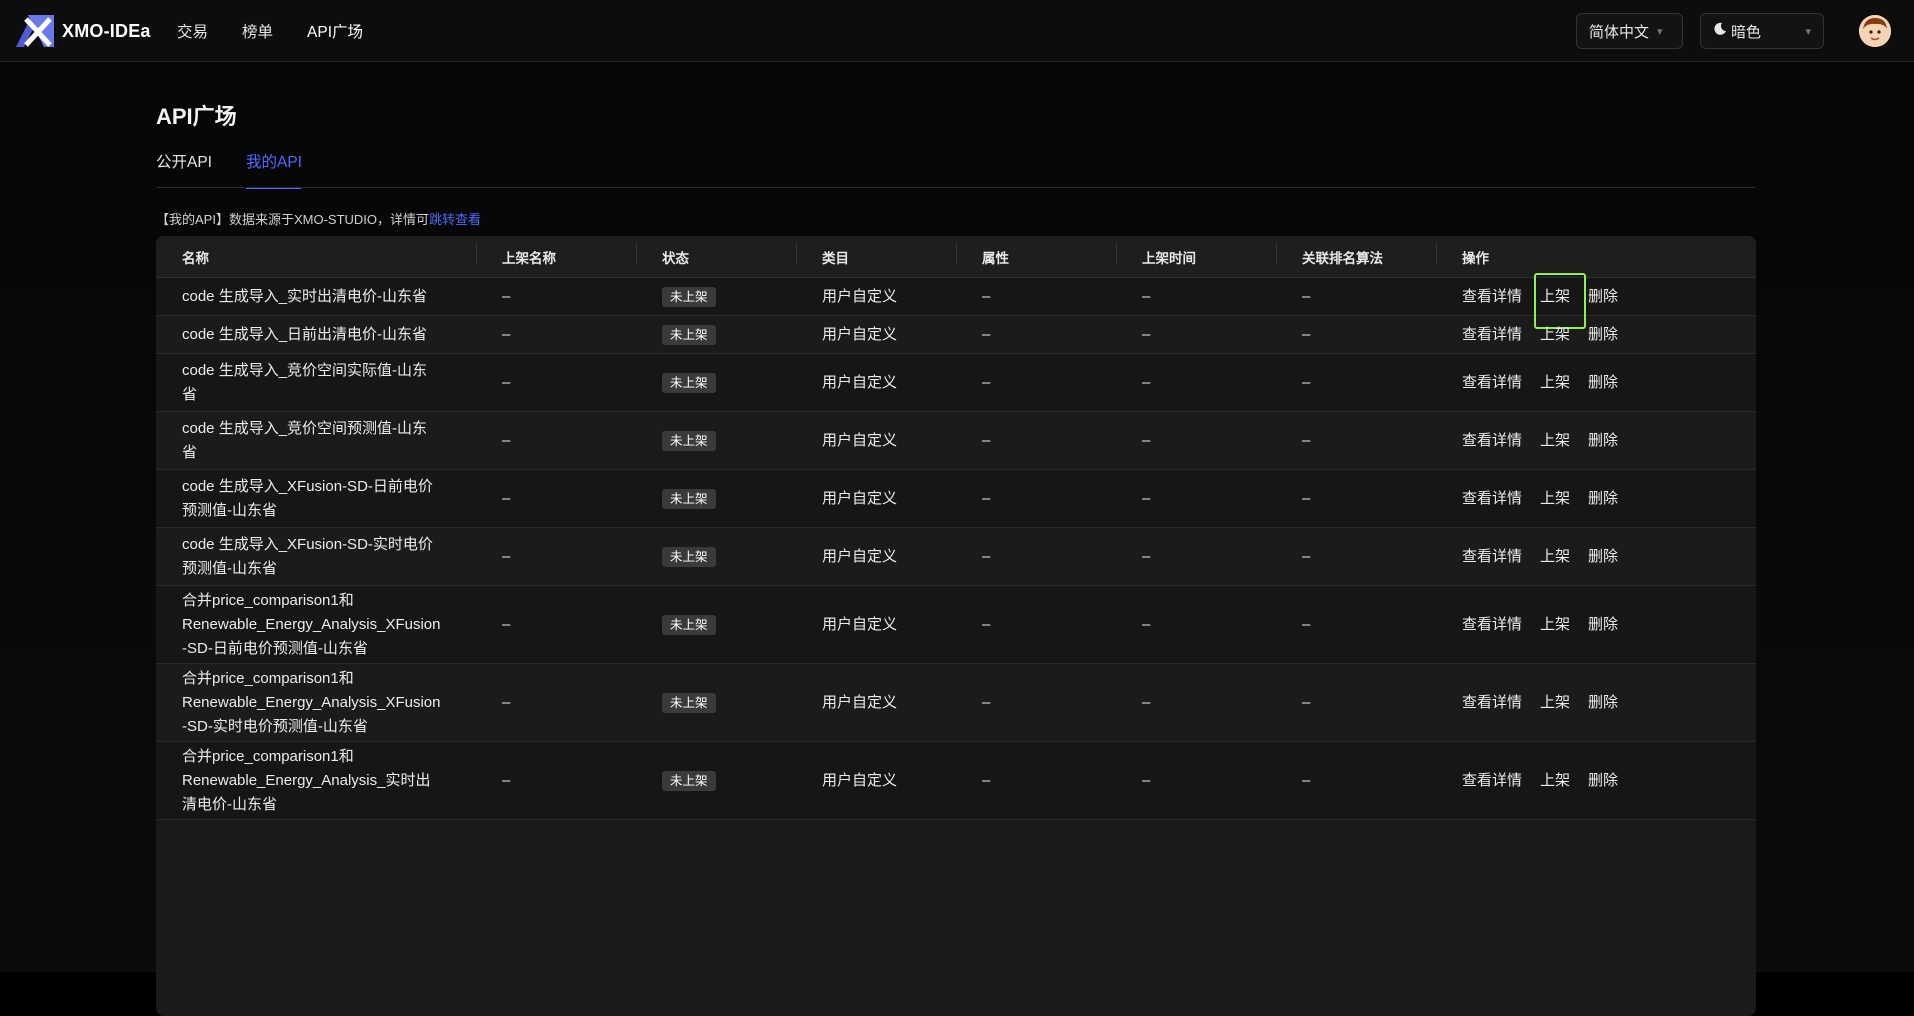  What do you see at coordinates (293, 219) in the screenshot?
I see `notice-text: 【我的API】数据来源于XMO-STUDIO，详情可` at bounding box center [293, 219].